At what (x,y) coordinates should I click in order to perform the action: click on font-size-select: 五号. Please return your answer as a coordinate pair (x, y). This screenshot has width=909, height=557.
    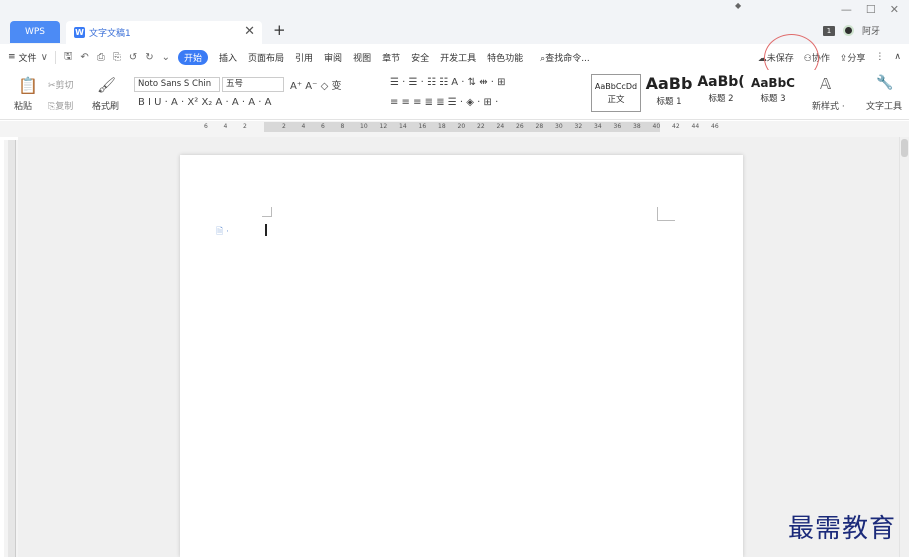
    Looking at the image, I should click on (253, 84).